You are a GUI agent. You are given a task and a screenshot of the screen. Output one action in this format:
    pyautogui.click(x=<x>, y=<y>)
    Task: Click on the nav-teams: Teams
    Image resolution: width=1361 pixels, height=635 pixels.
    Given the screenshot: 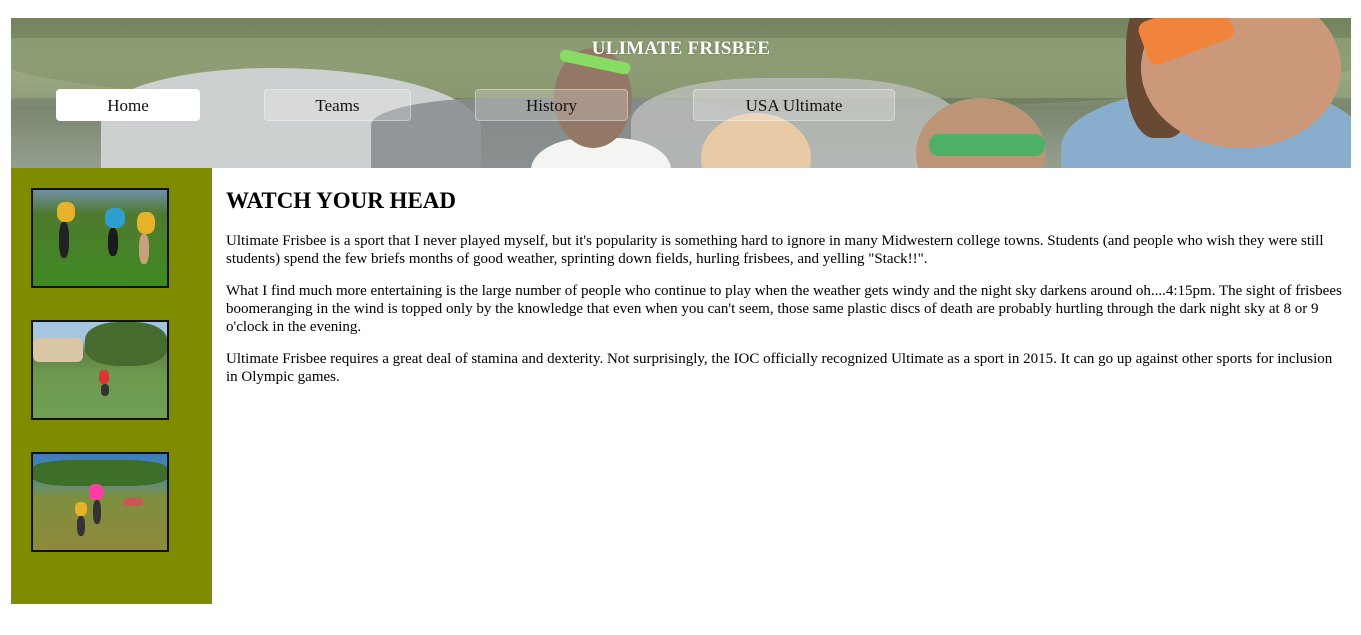 What is the action you would take?
    pyautogui.click(x=337, y=105)
    